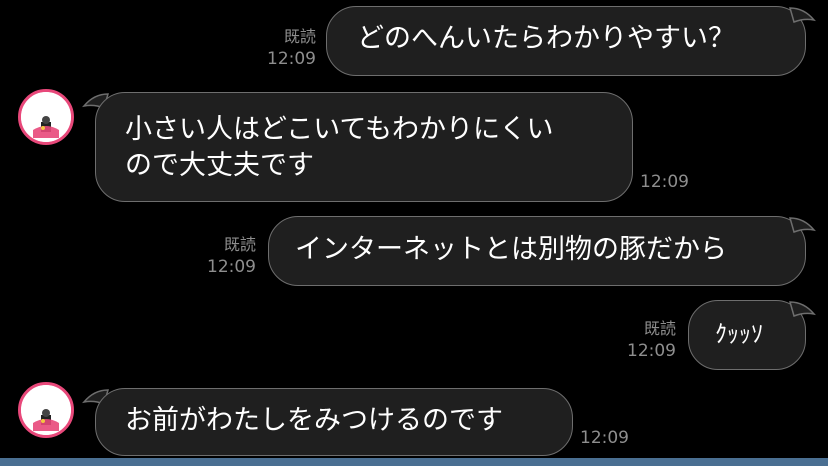 The width and height of the screenshot is (828, 466). I want to click on message-text-line: 小さい人はどこいてもわかりにくい, so click(339, 129).